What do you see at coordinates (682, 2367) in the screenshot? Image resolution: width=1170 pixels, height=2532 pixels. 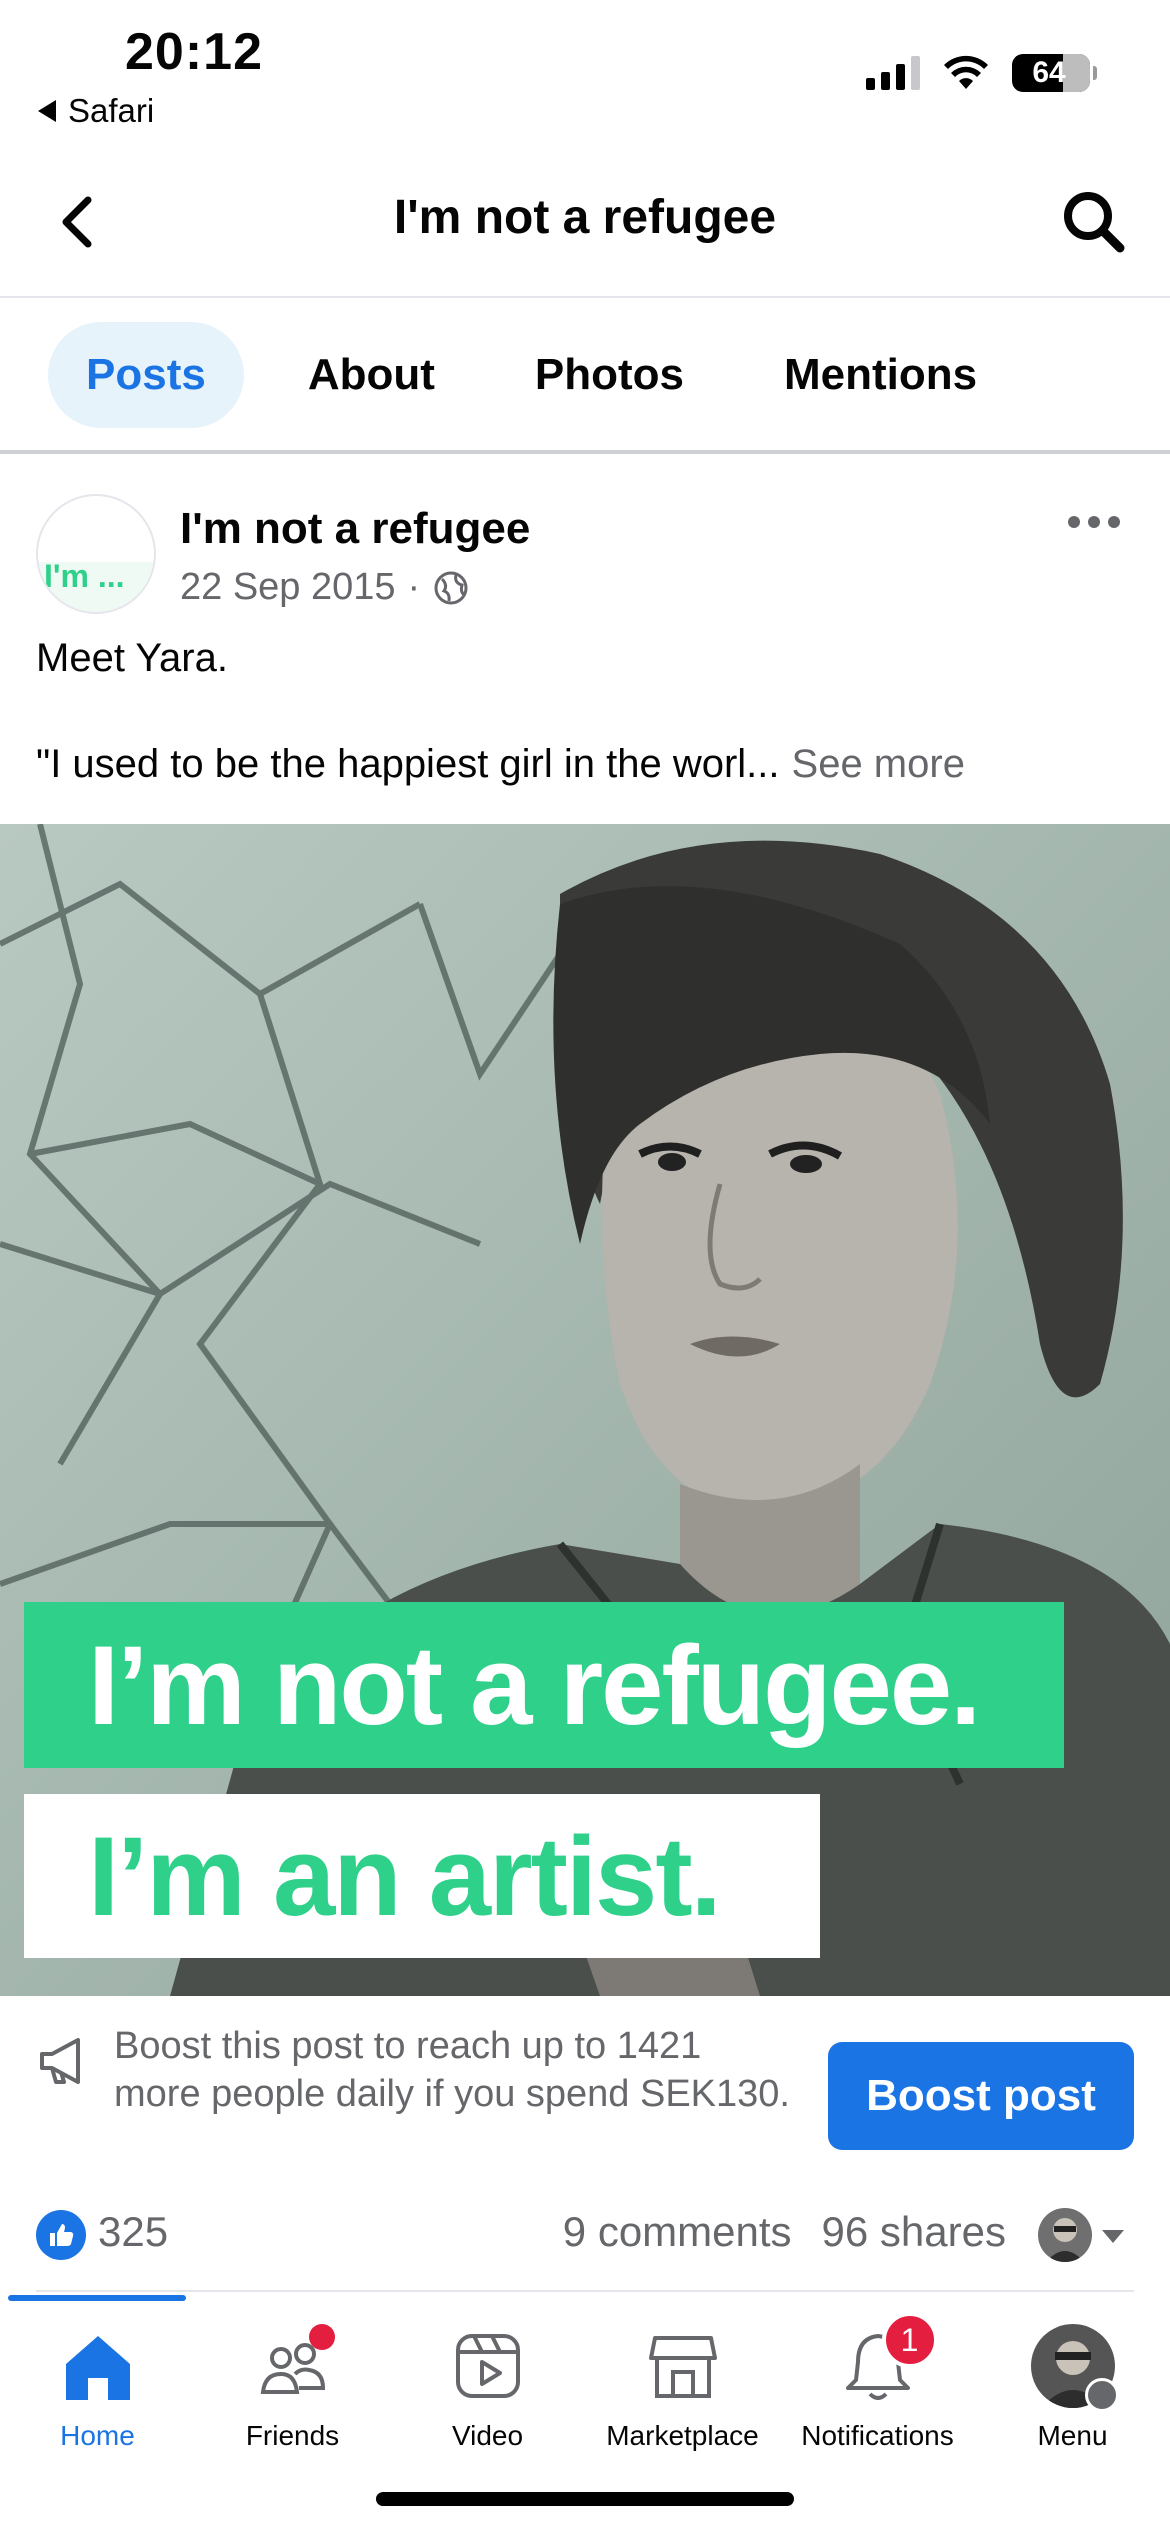 I see `marketplace-icon` at bounding box center [682, 2367].